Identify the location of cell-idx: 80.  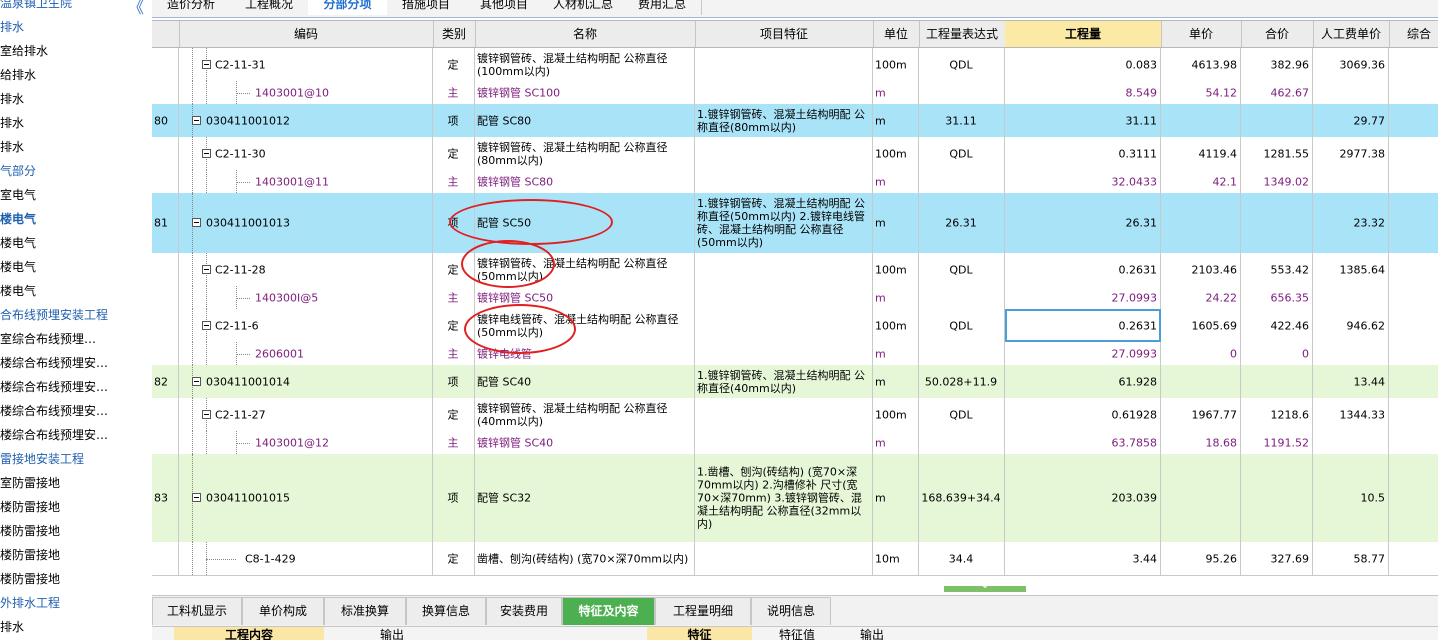
(165, 120).